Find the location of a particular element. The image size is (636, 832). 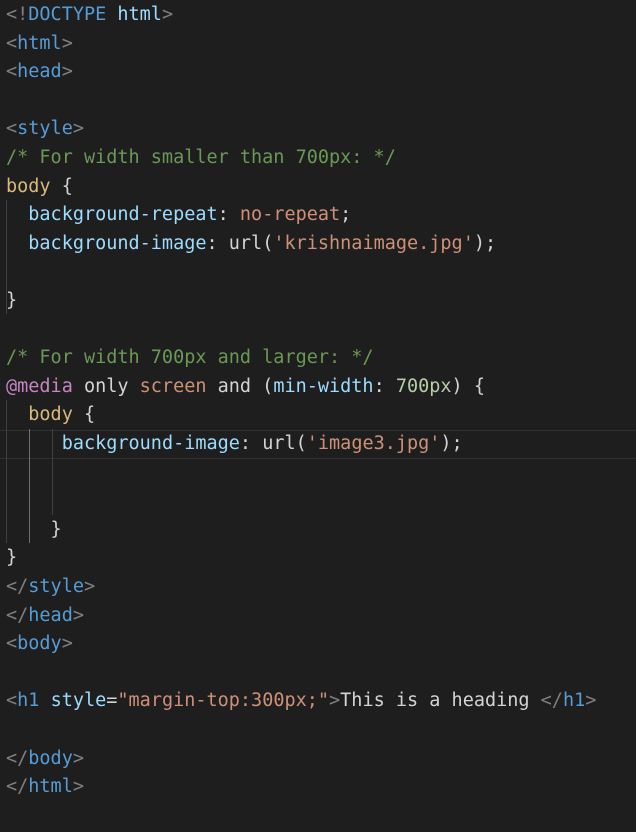

code-token: DOCTYPE is located at coordinates (67, 14).